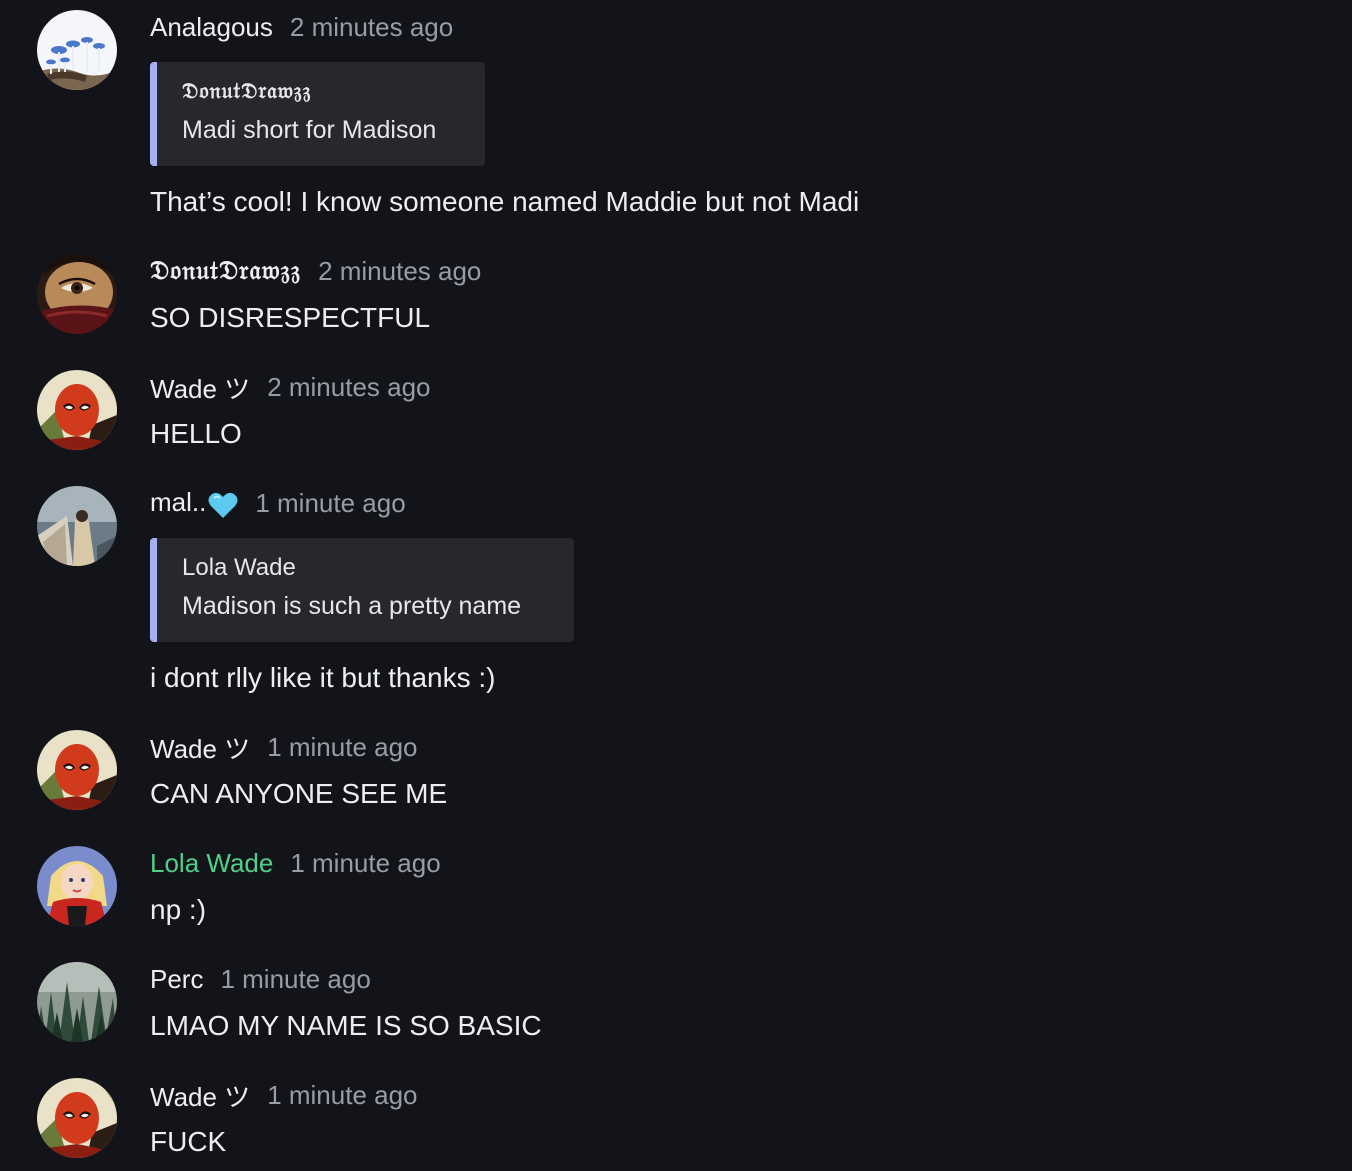 The image size is (1352, 1171). What do you see at coordinates (211, 863) in the screenshot?
I see `author-name: Lola Wade` at bounding box center [211, 863].